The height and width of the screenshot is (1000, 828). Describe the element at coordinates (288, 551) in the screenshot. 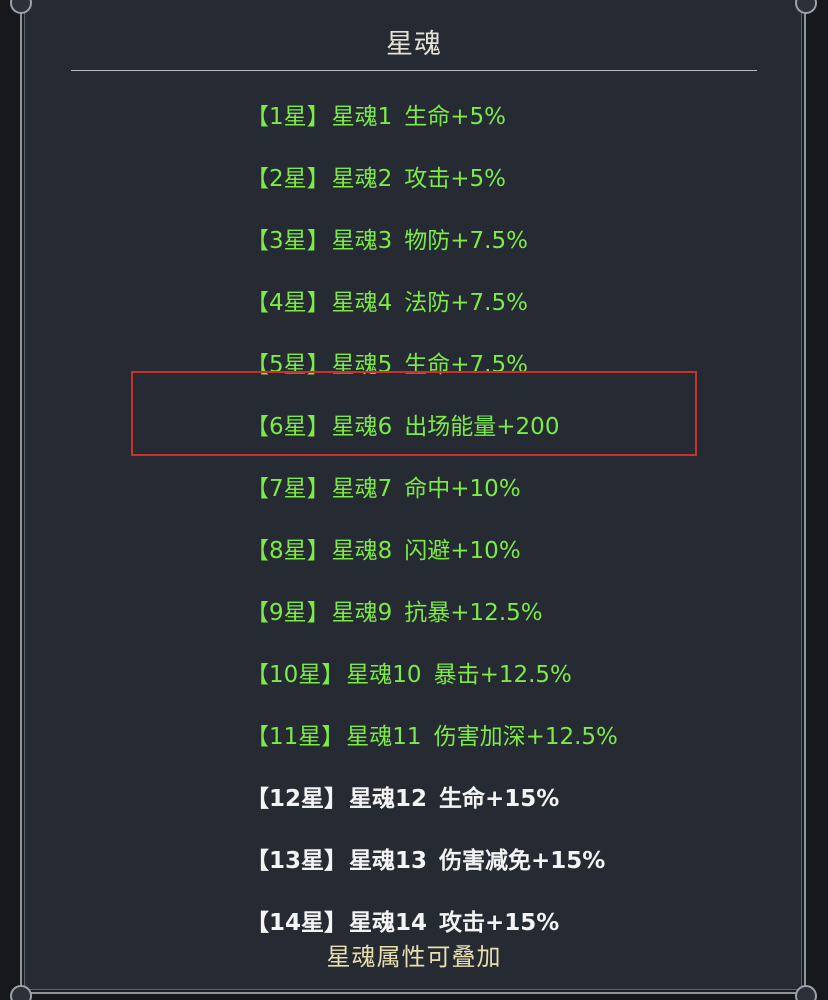

I see `tier-label: 【8星】` at that location.